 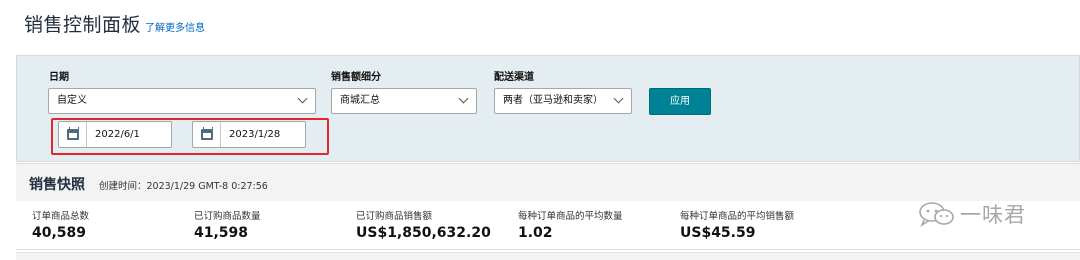 I want to click on channel-value: 两者（亚马逊和卖家）, so click(x=553, y=100).